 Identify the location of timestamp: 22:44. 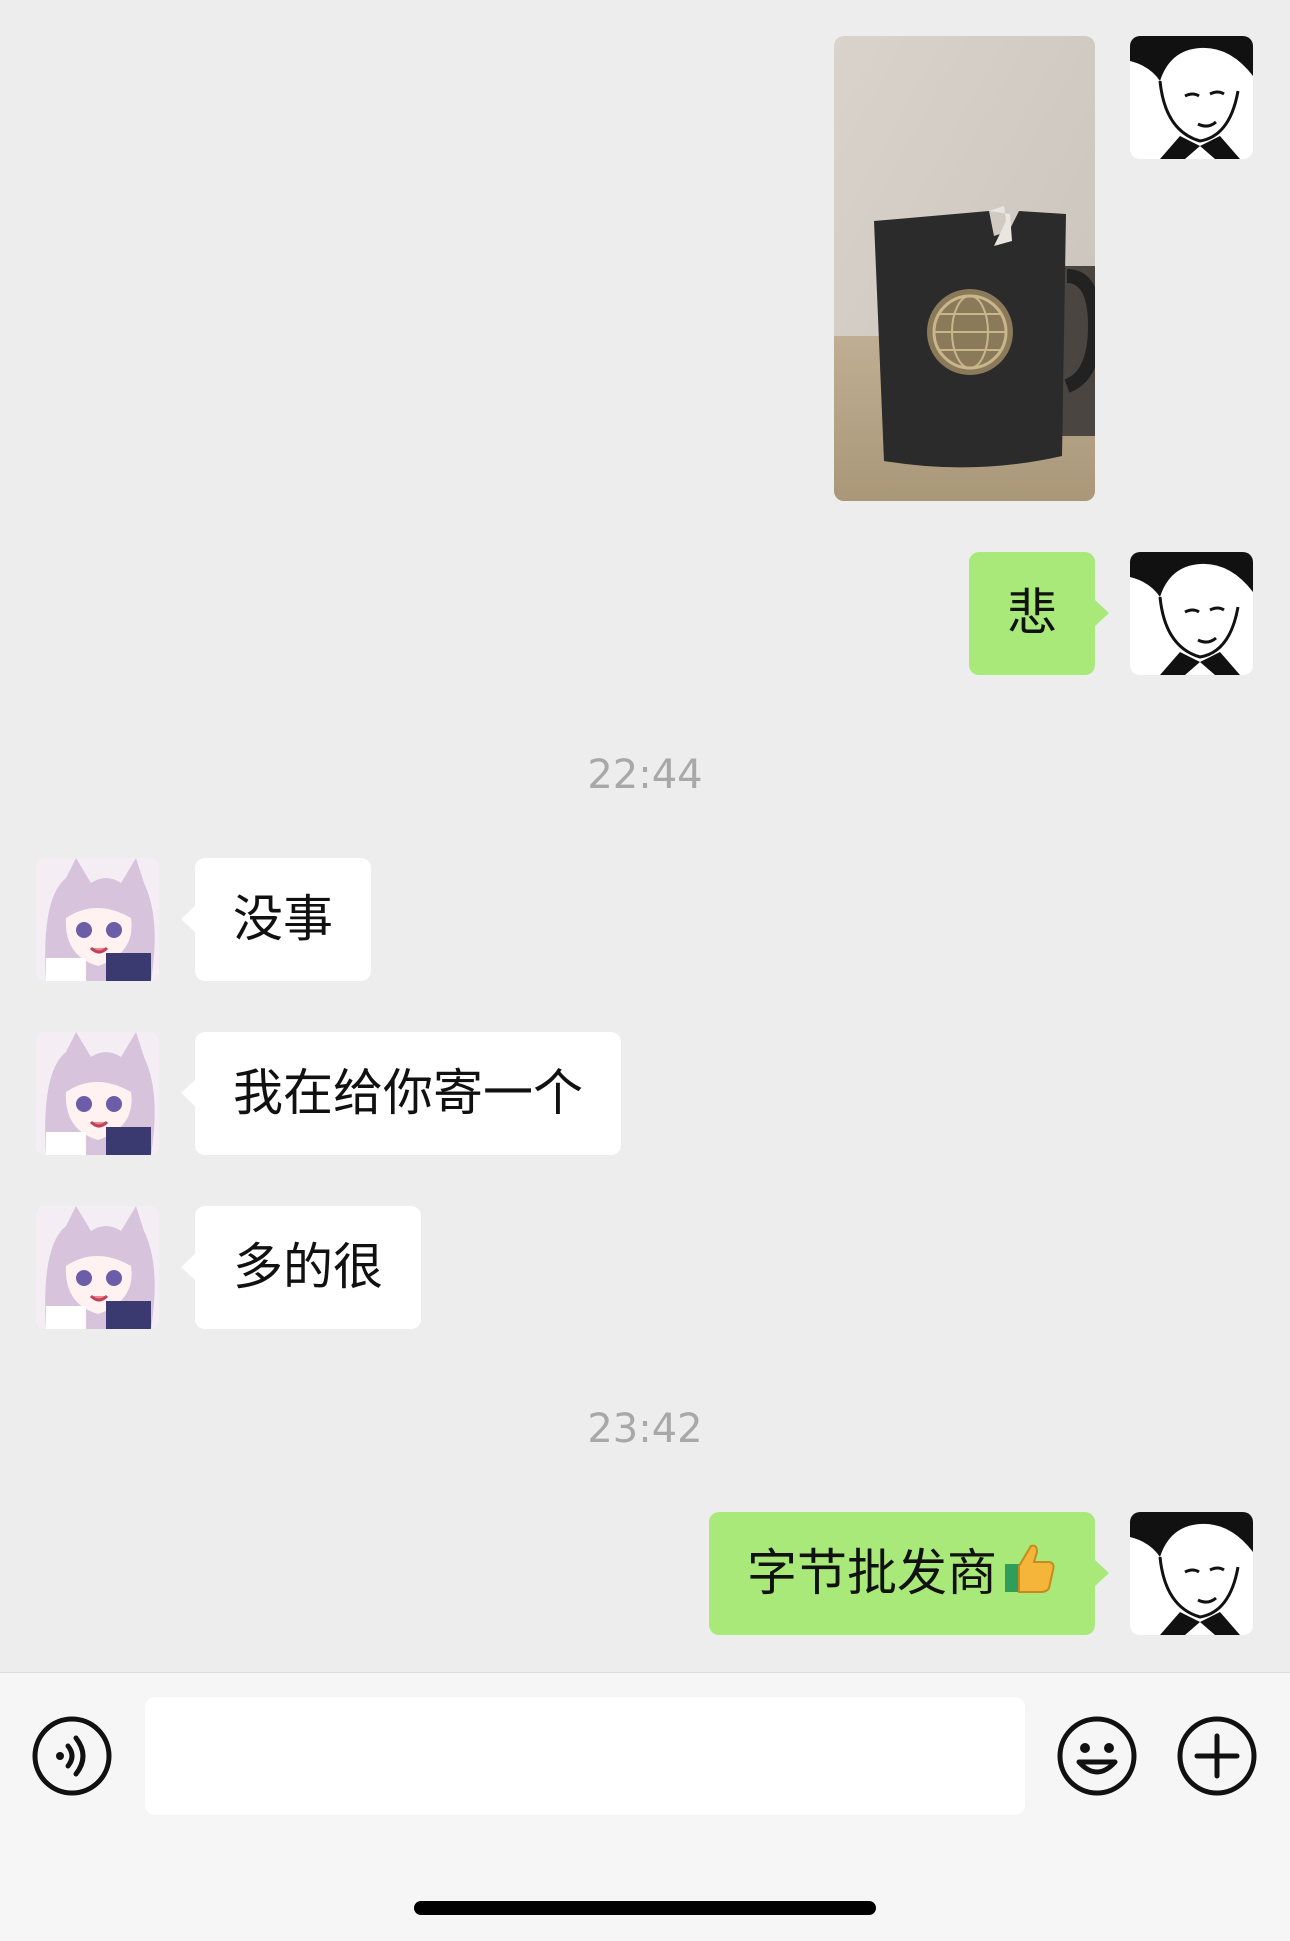
(645, 775).